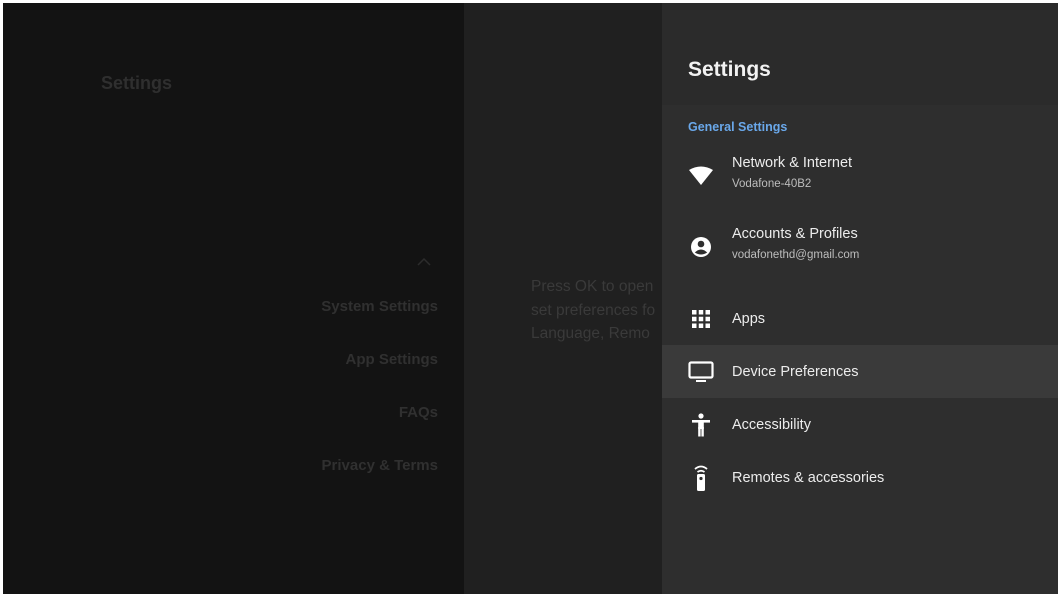 This screenshot has width=1060, height=597. I want to click on menu-item-network-internet: Network & Internet Vodafone-40B2, so click(860, 175).